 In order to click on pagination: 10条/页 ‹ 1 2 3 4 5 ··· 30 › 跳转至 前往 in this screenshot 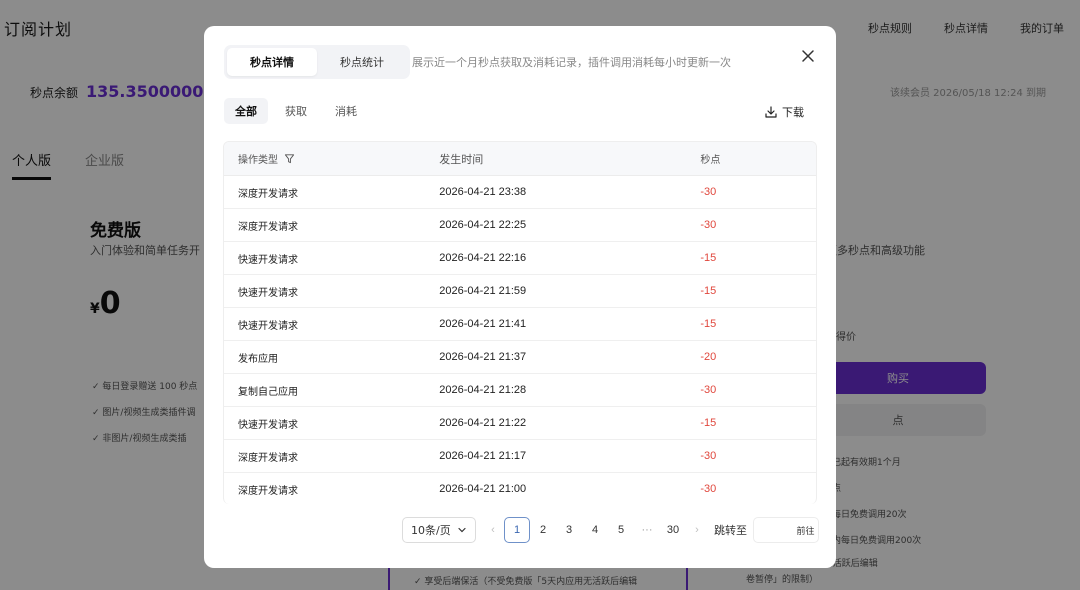, I will do `click(610, 530)`.